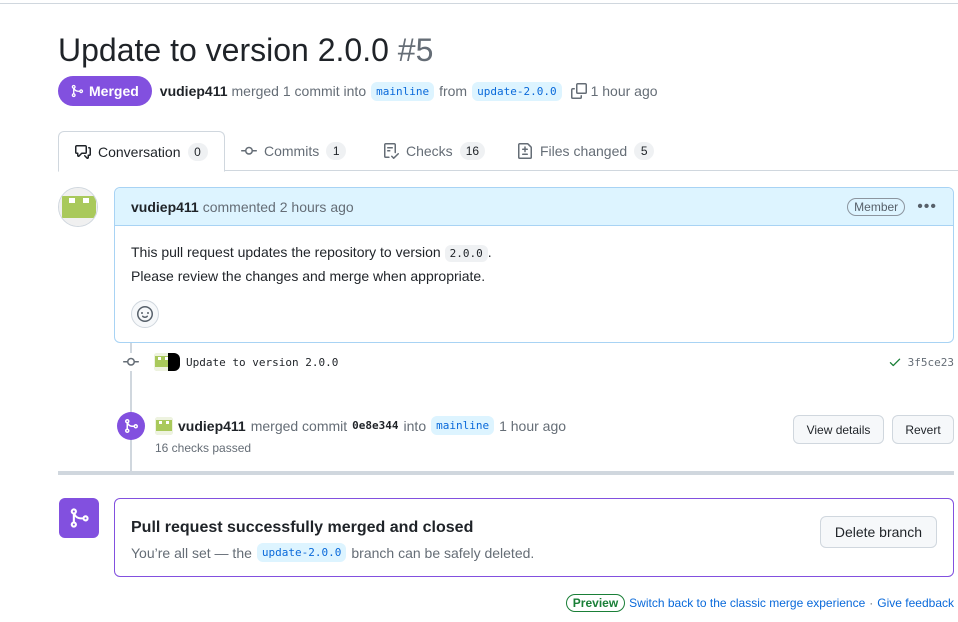 The image size is (958, 622). What do you see at coordinates (915, 603) in the screenshot?
I see `give-feedback-link: Give feedback` at bounding box center [915, 603].